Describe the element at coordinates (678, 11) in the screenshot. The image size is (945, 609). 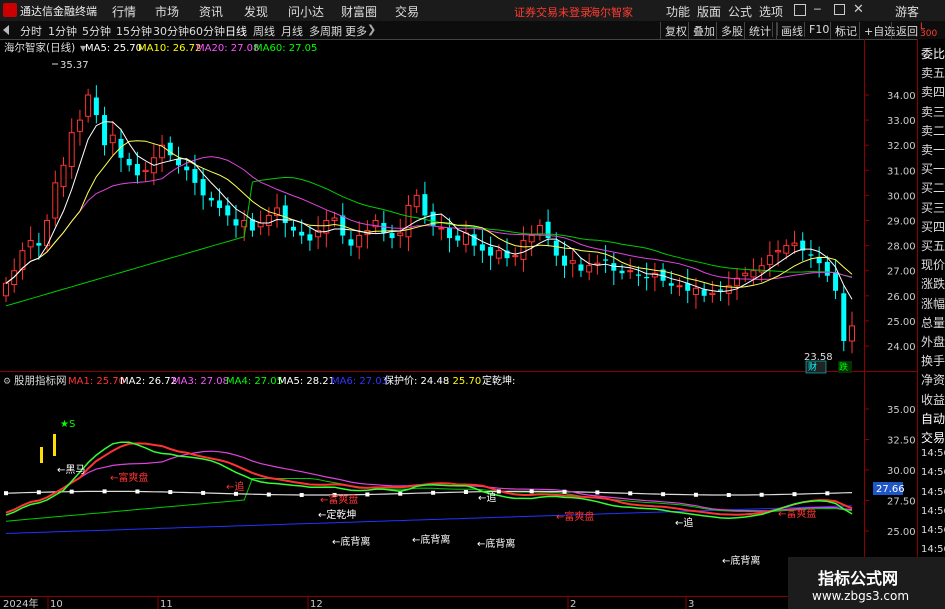
I see `menu-gongneng: 功能` at that location.